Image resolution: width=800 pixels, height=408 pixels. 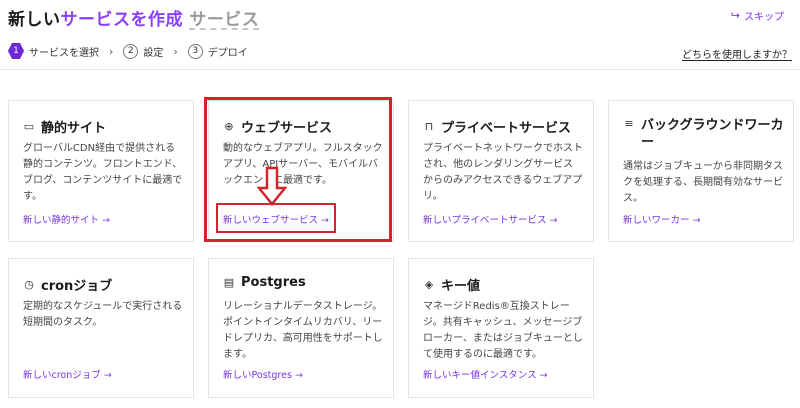 I want to click on new-static-site-link: 新しい静的サイト →, so click(x=66, y=219).